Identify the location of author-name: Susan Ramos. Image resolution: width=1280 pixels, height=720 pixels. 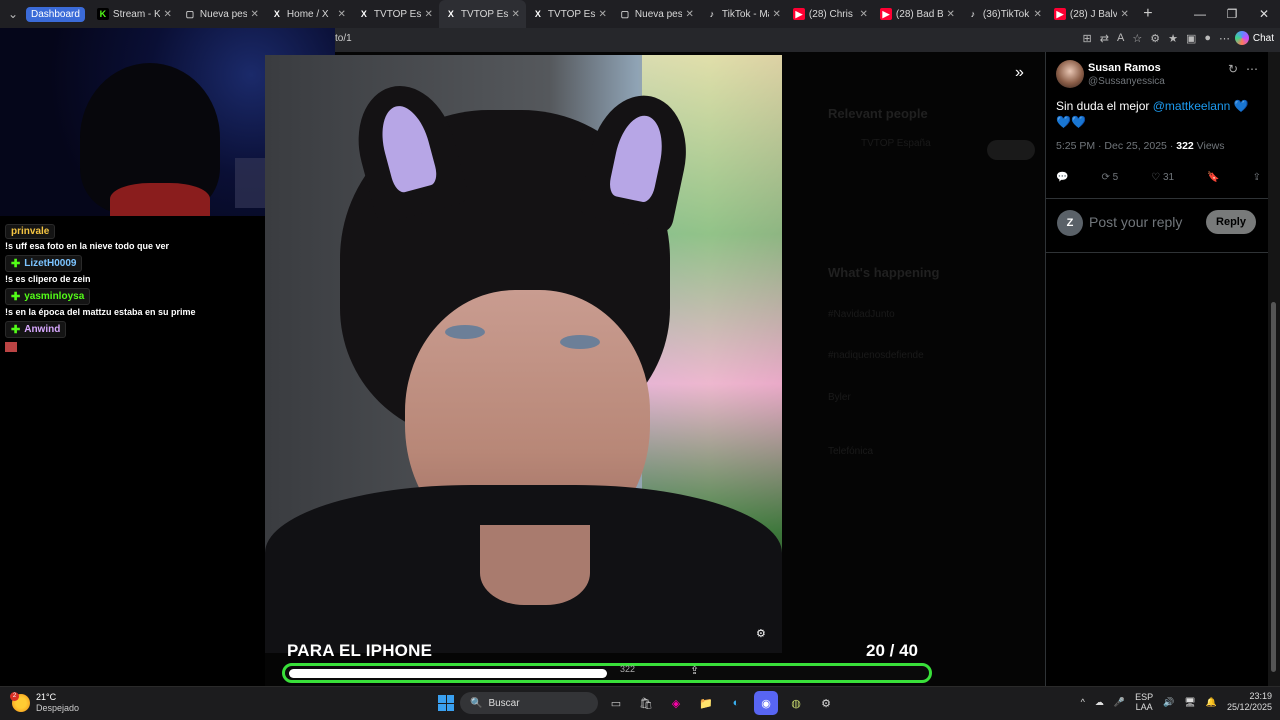
(1124, 68).